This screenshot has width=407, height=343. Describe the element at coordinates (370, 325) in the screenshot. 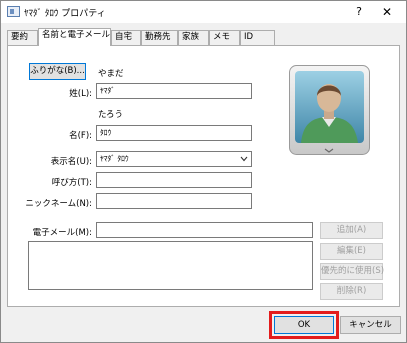

I see `cancel-button: キャンセル` at that location.